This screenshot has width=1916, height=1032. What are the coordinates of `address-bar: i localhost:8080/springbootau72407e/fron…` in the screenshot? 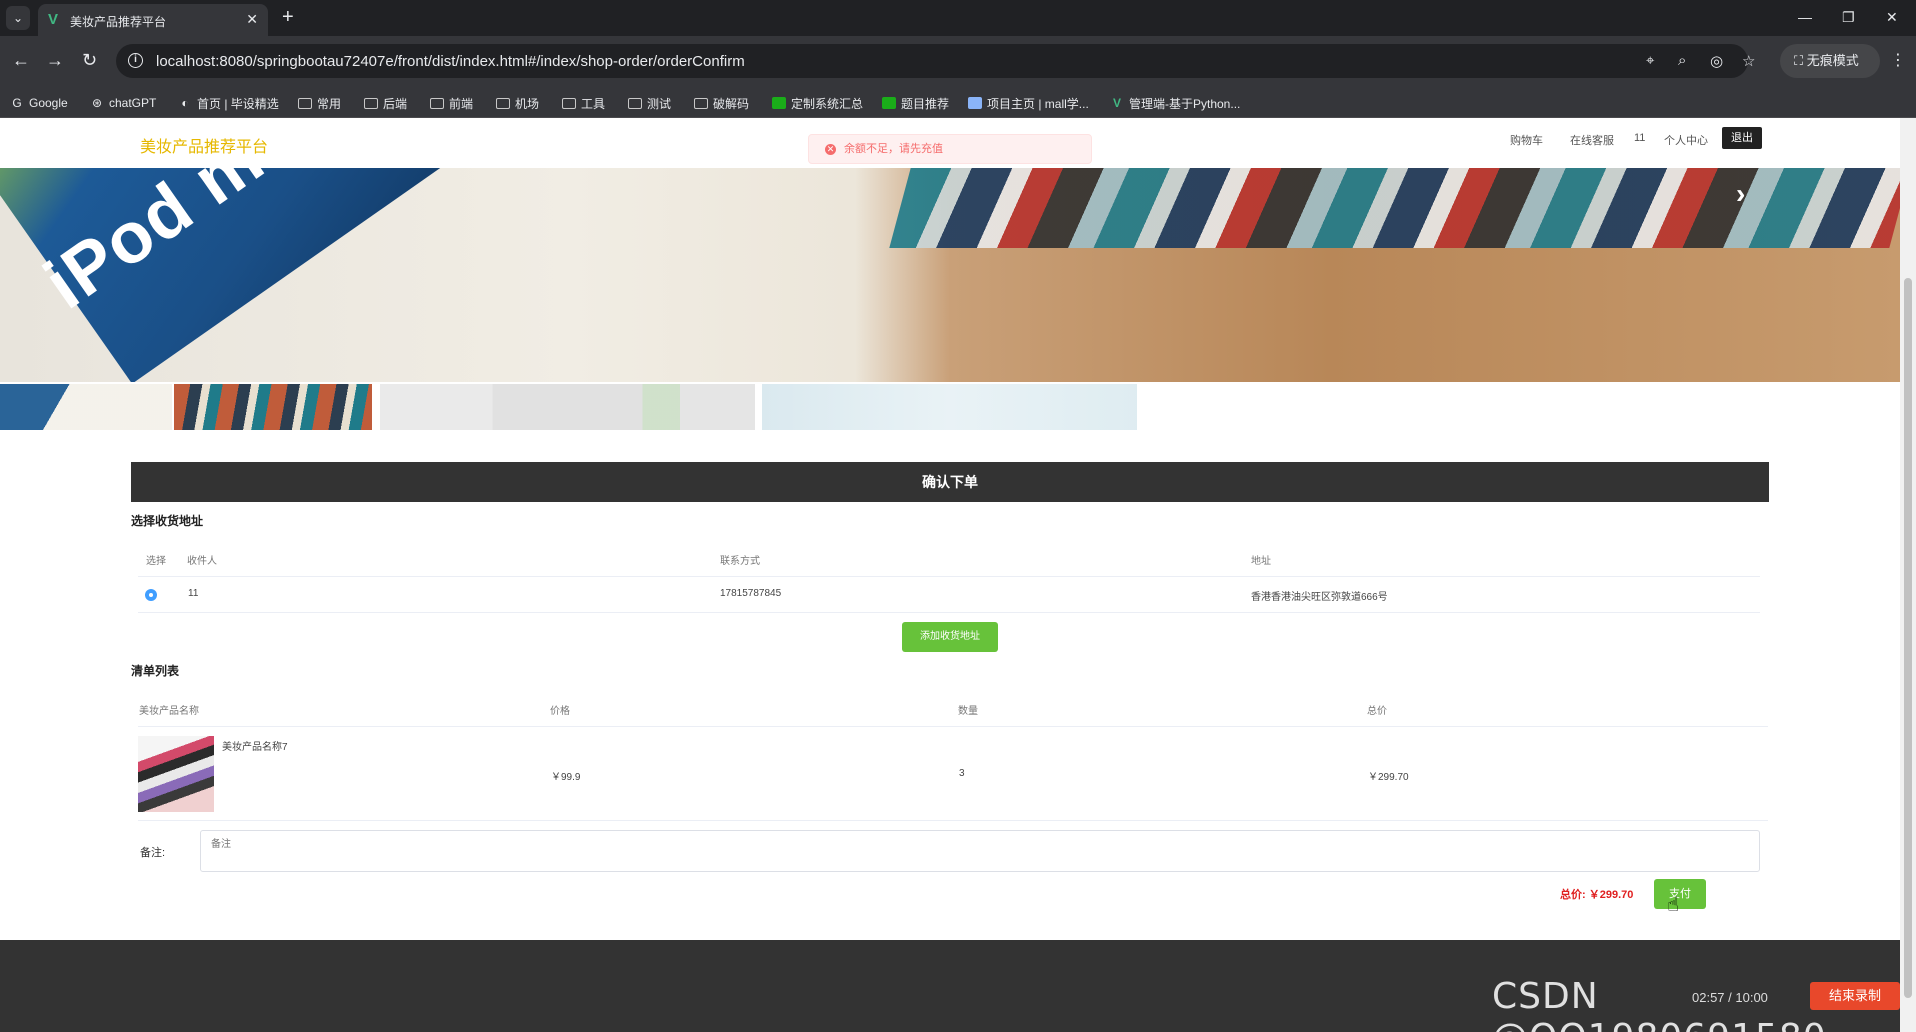 It's located at (935, 61).